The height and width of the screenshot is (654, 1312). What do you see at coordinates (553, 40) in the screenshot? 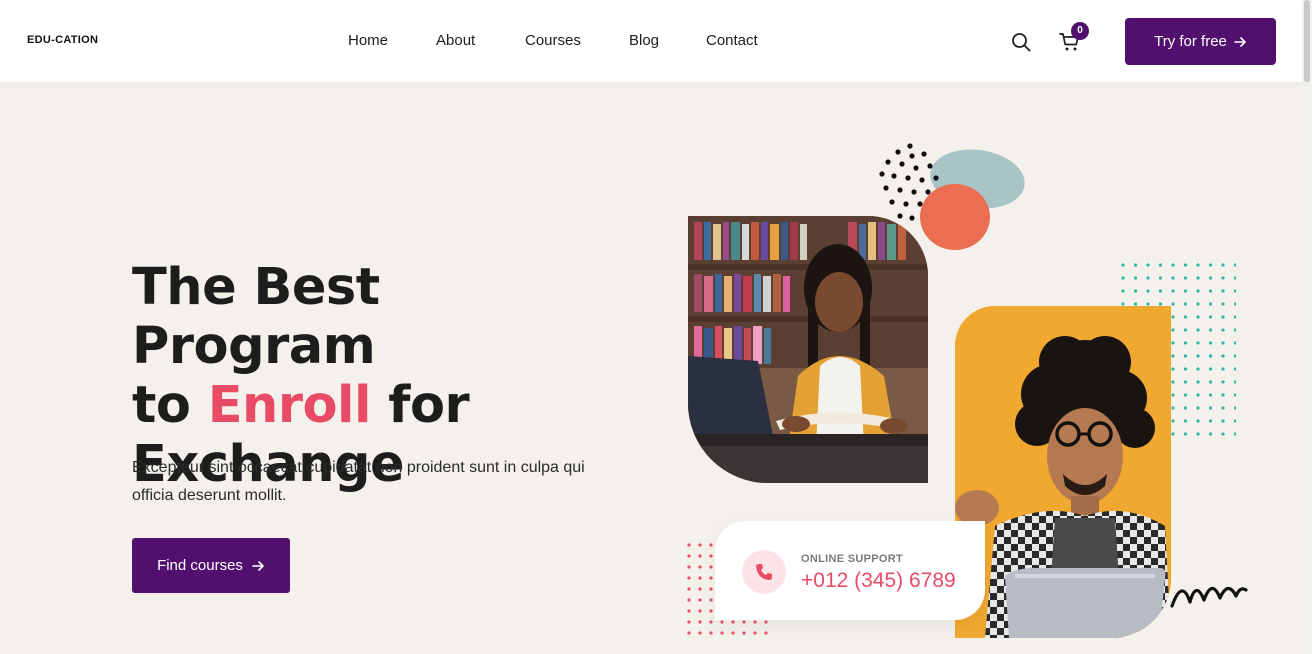
I see `nav-courses: Courses` at bounding box center [553, 40].